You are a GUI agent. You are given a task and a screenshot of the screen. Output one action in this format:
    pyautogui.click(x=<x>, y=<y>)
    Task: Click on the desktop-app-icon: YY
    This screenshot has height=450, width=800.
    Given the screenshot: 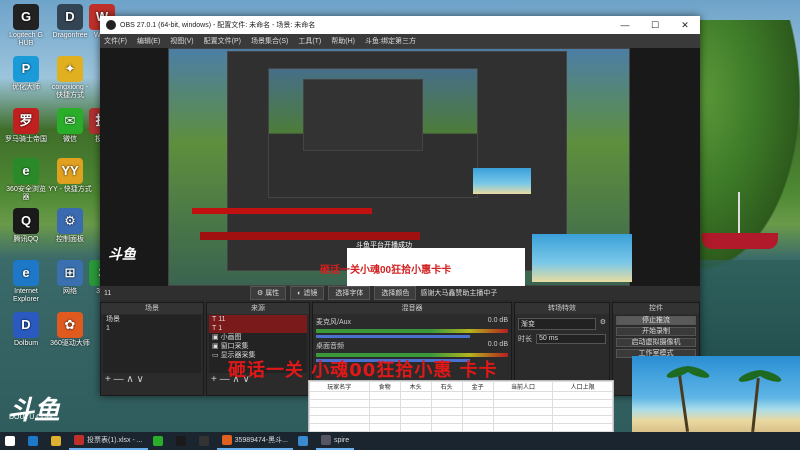 What is the action you would take?
    pyautogui.click(x=70, y=171)
    